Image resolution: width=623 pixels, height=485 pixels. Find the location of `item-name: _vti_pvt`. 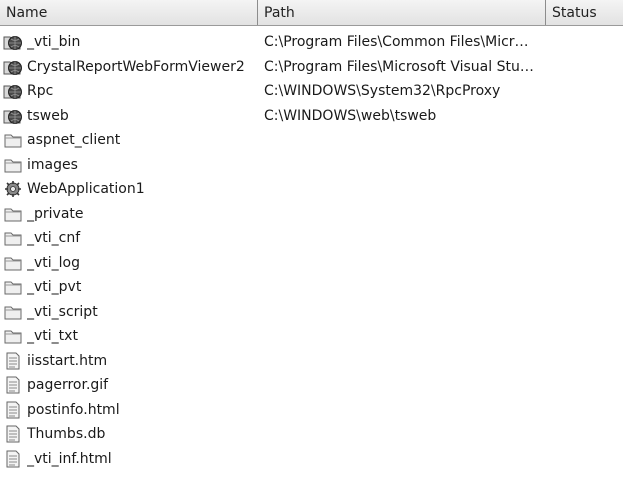

item-name: _vti_pvt is located at coordinates (54, 287).